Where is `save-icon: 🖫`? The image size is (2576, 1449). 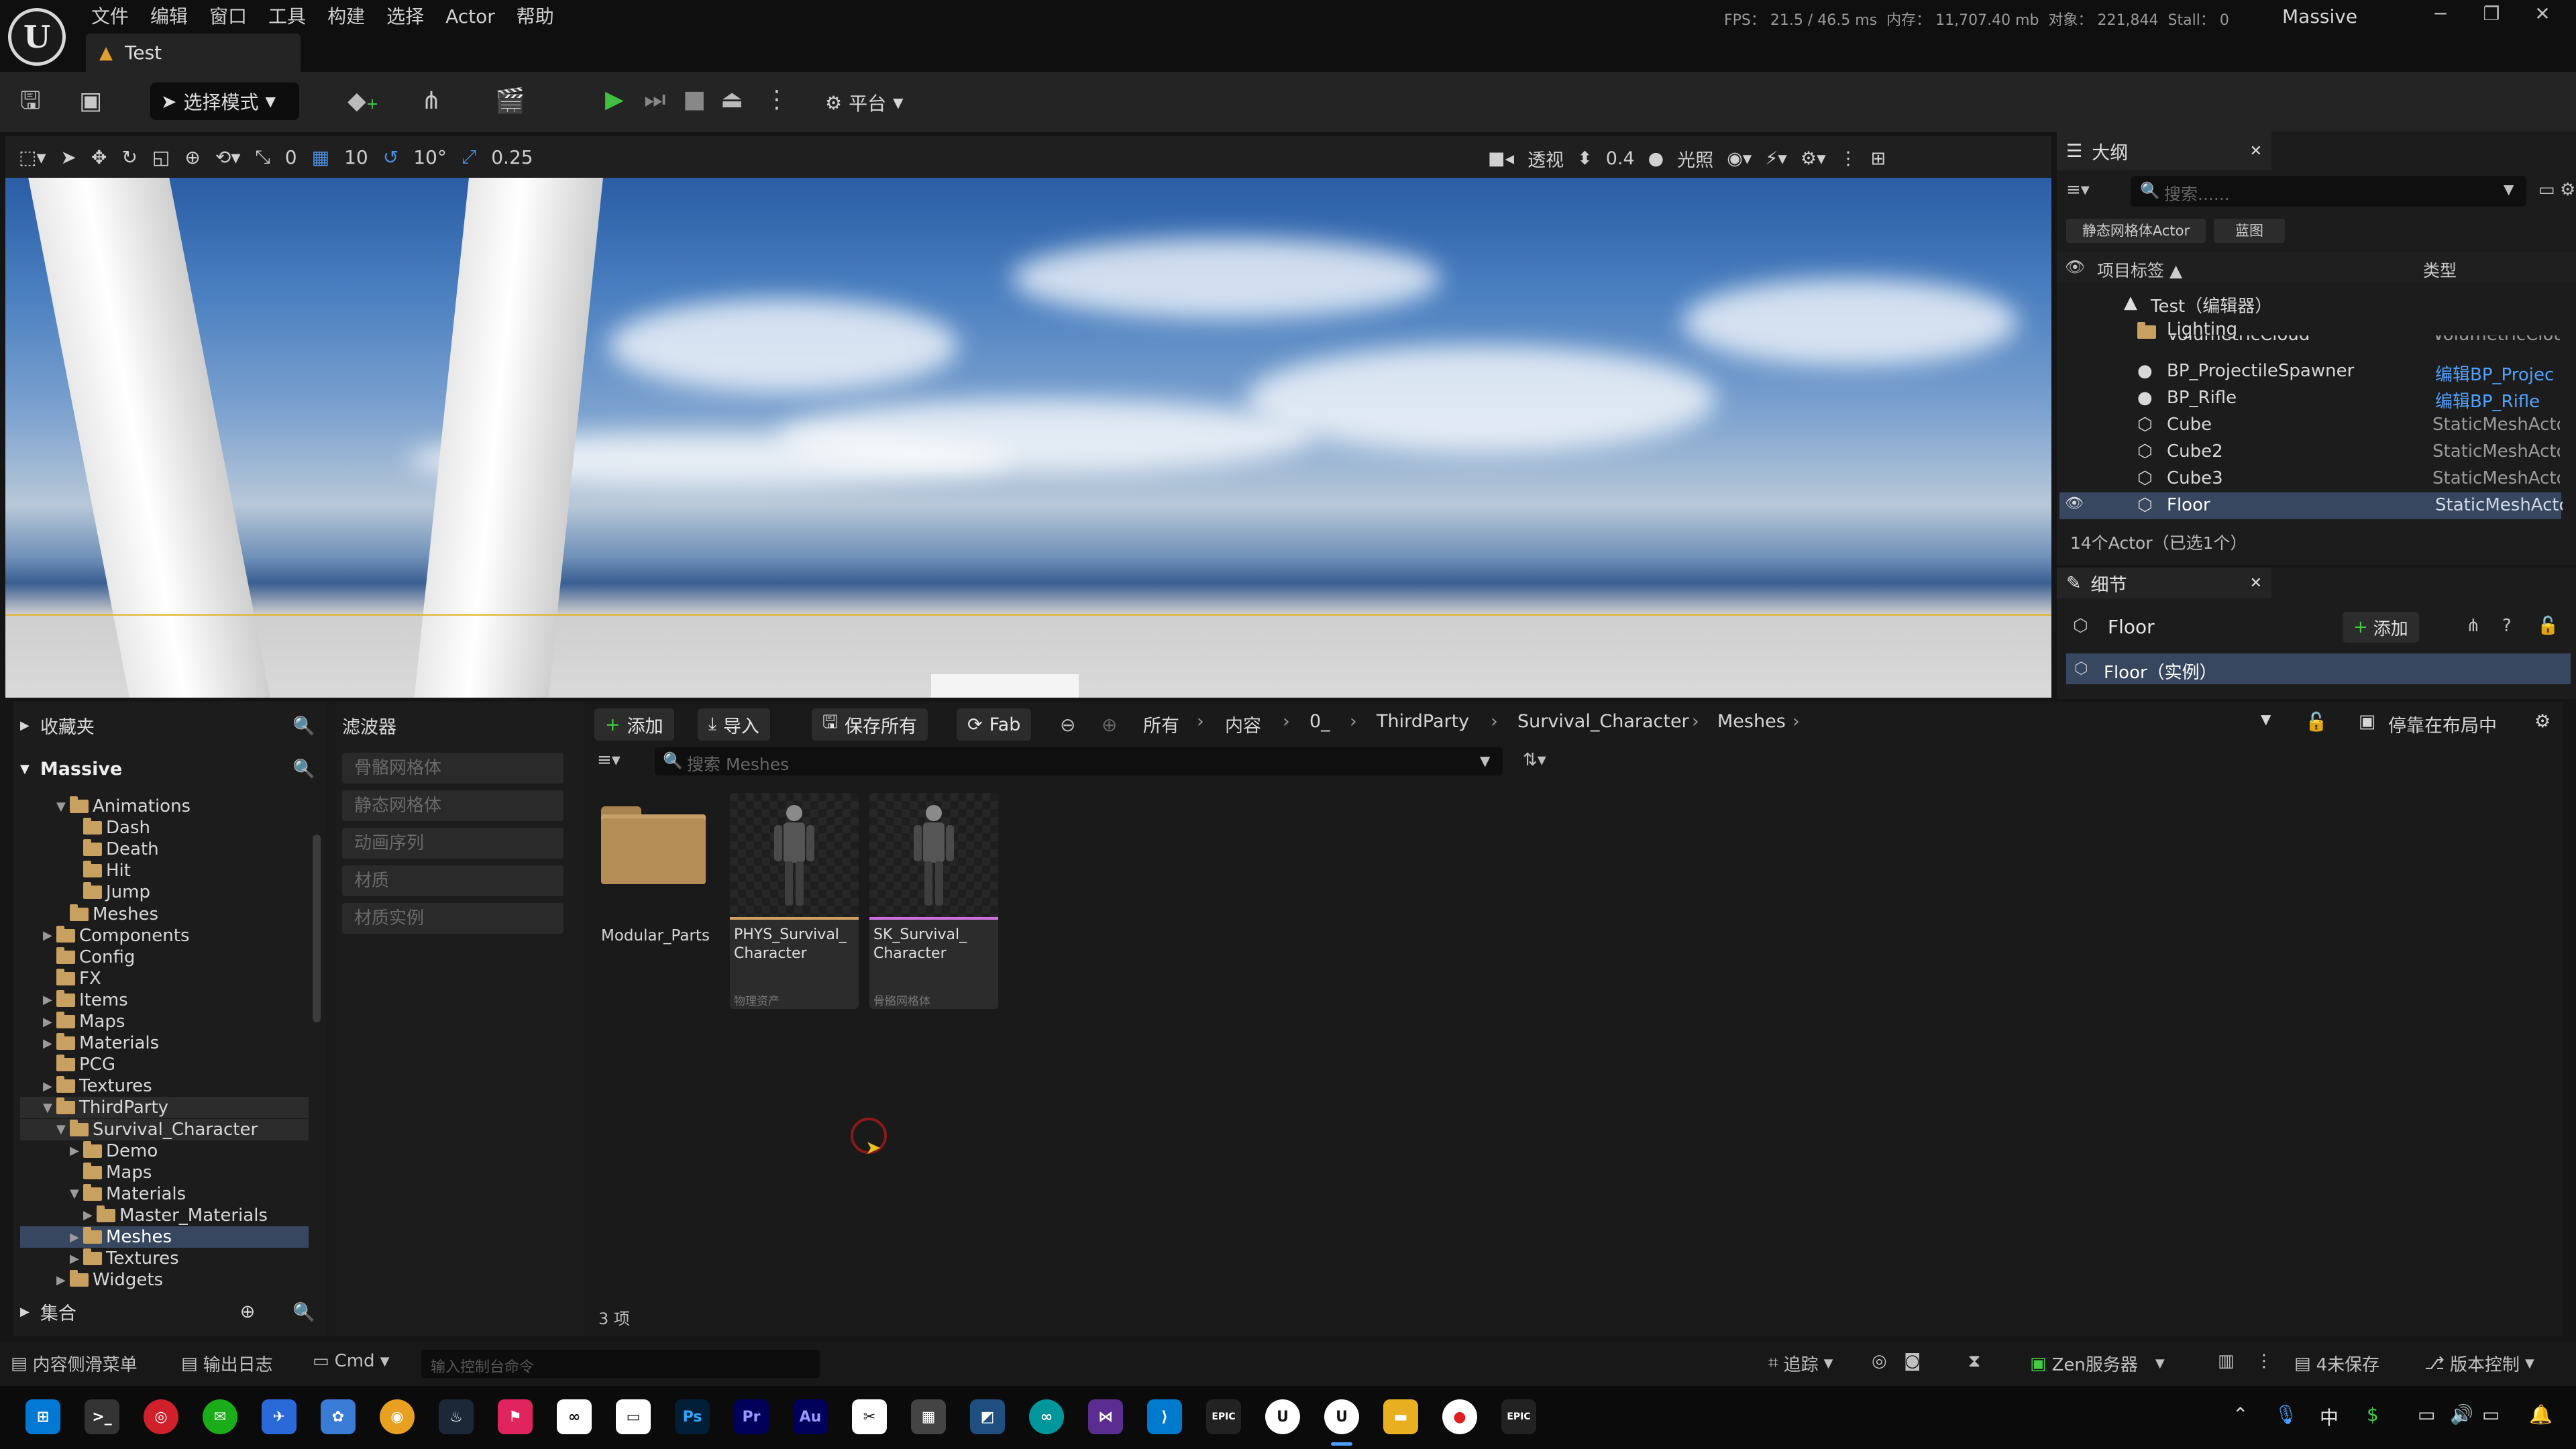 save-icon: 🖫 is located at coordinates (30, 101).